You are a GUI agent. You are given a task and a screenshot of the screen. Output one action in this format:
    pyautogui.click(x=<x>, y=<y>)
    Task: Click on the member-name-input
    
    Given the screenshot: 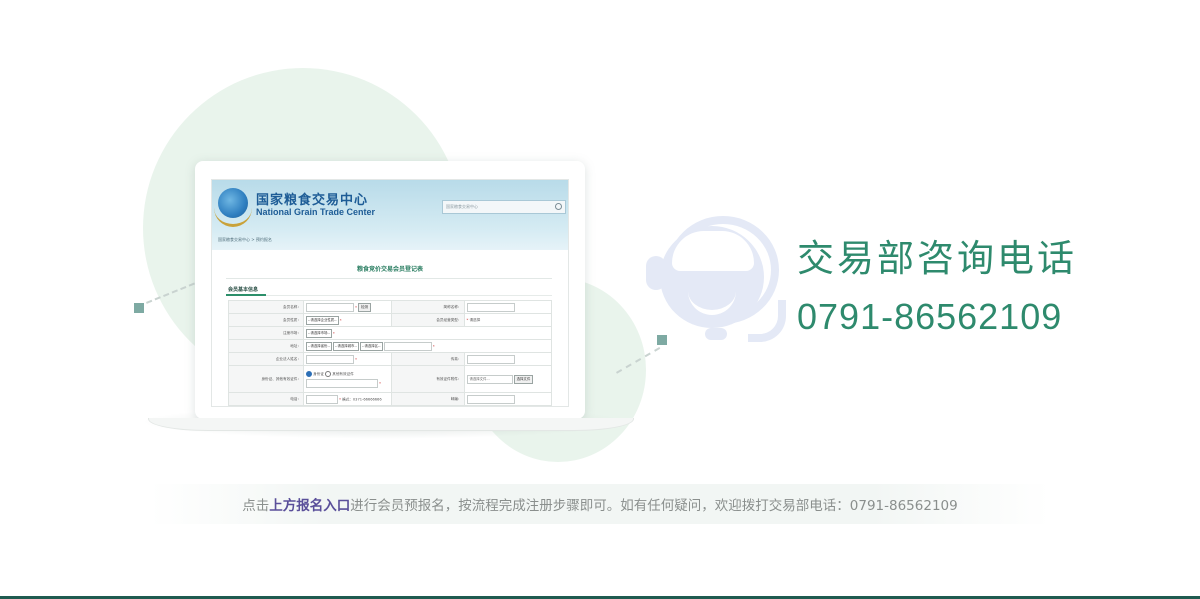 What is the action you would take?
    pyautogui.click(x=330, y=307)
    